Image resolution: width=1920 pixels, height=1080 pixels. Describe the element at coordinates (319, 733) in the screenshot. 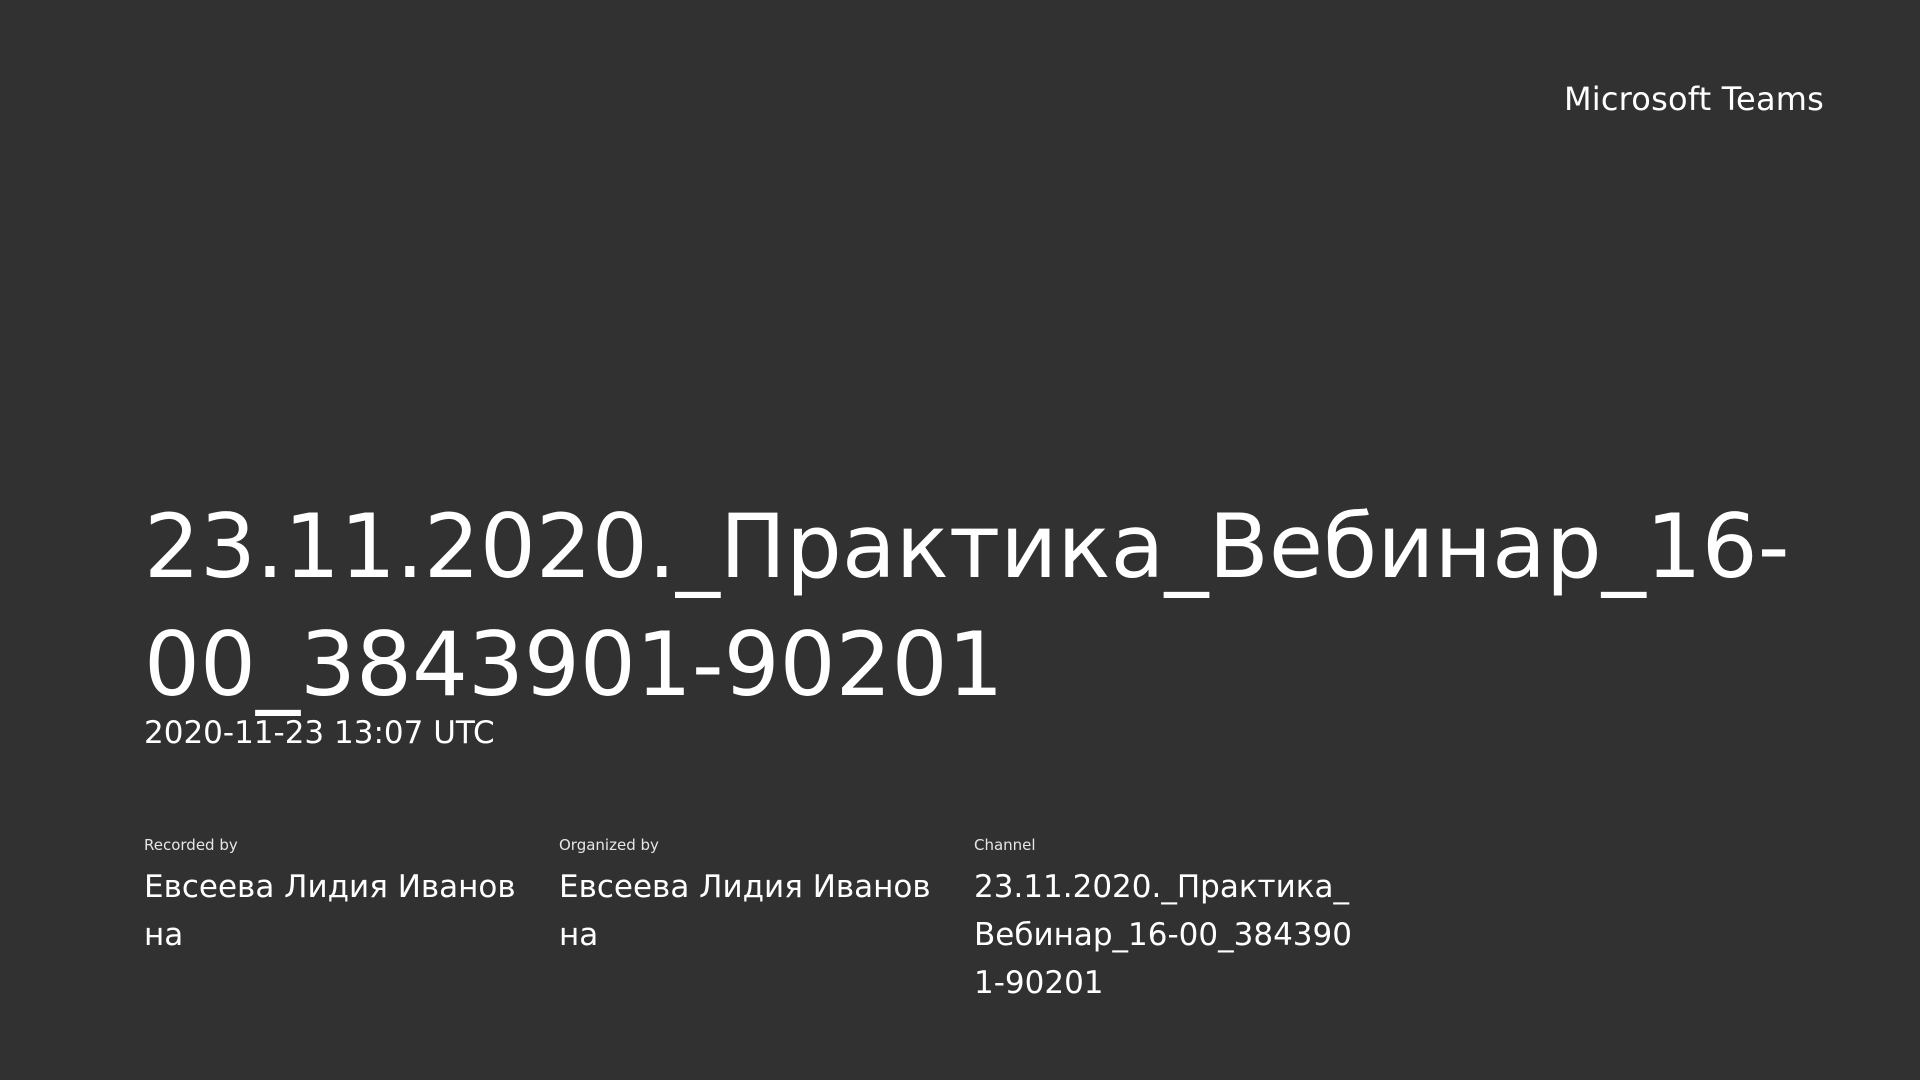

I see `recording-timestamp: 2020-11-23 13:07 UTC` at that location.